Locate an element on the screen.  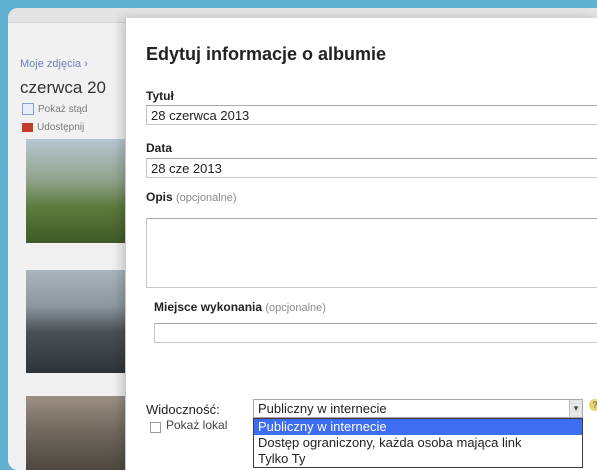
visibility-selected-value: Publiczny w internecie is located at coordinates (322, 408).